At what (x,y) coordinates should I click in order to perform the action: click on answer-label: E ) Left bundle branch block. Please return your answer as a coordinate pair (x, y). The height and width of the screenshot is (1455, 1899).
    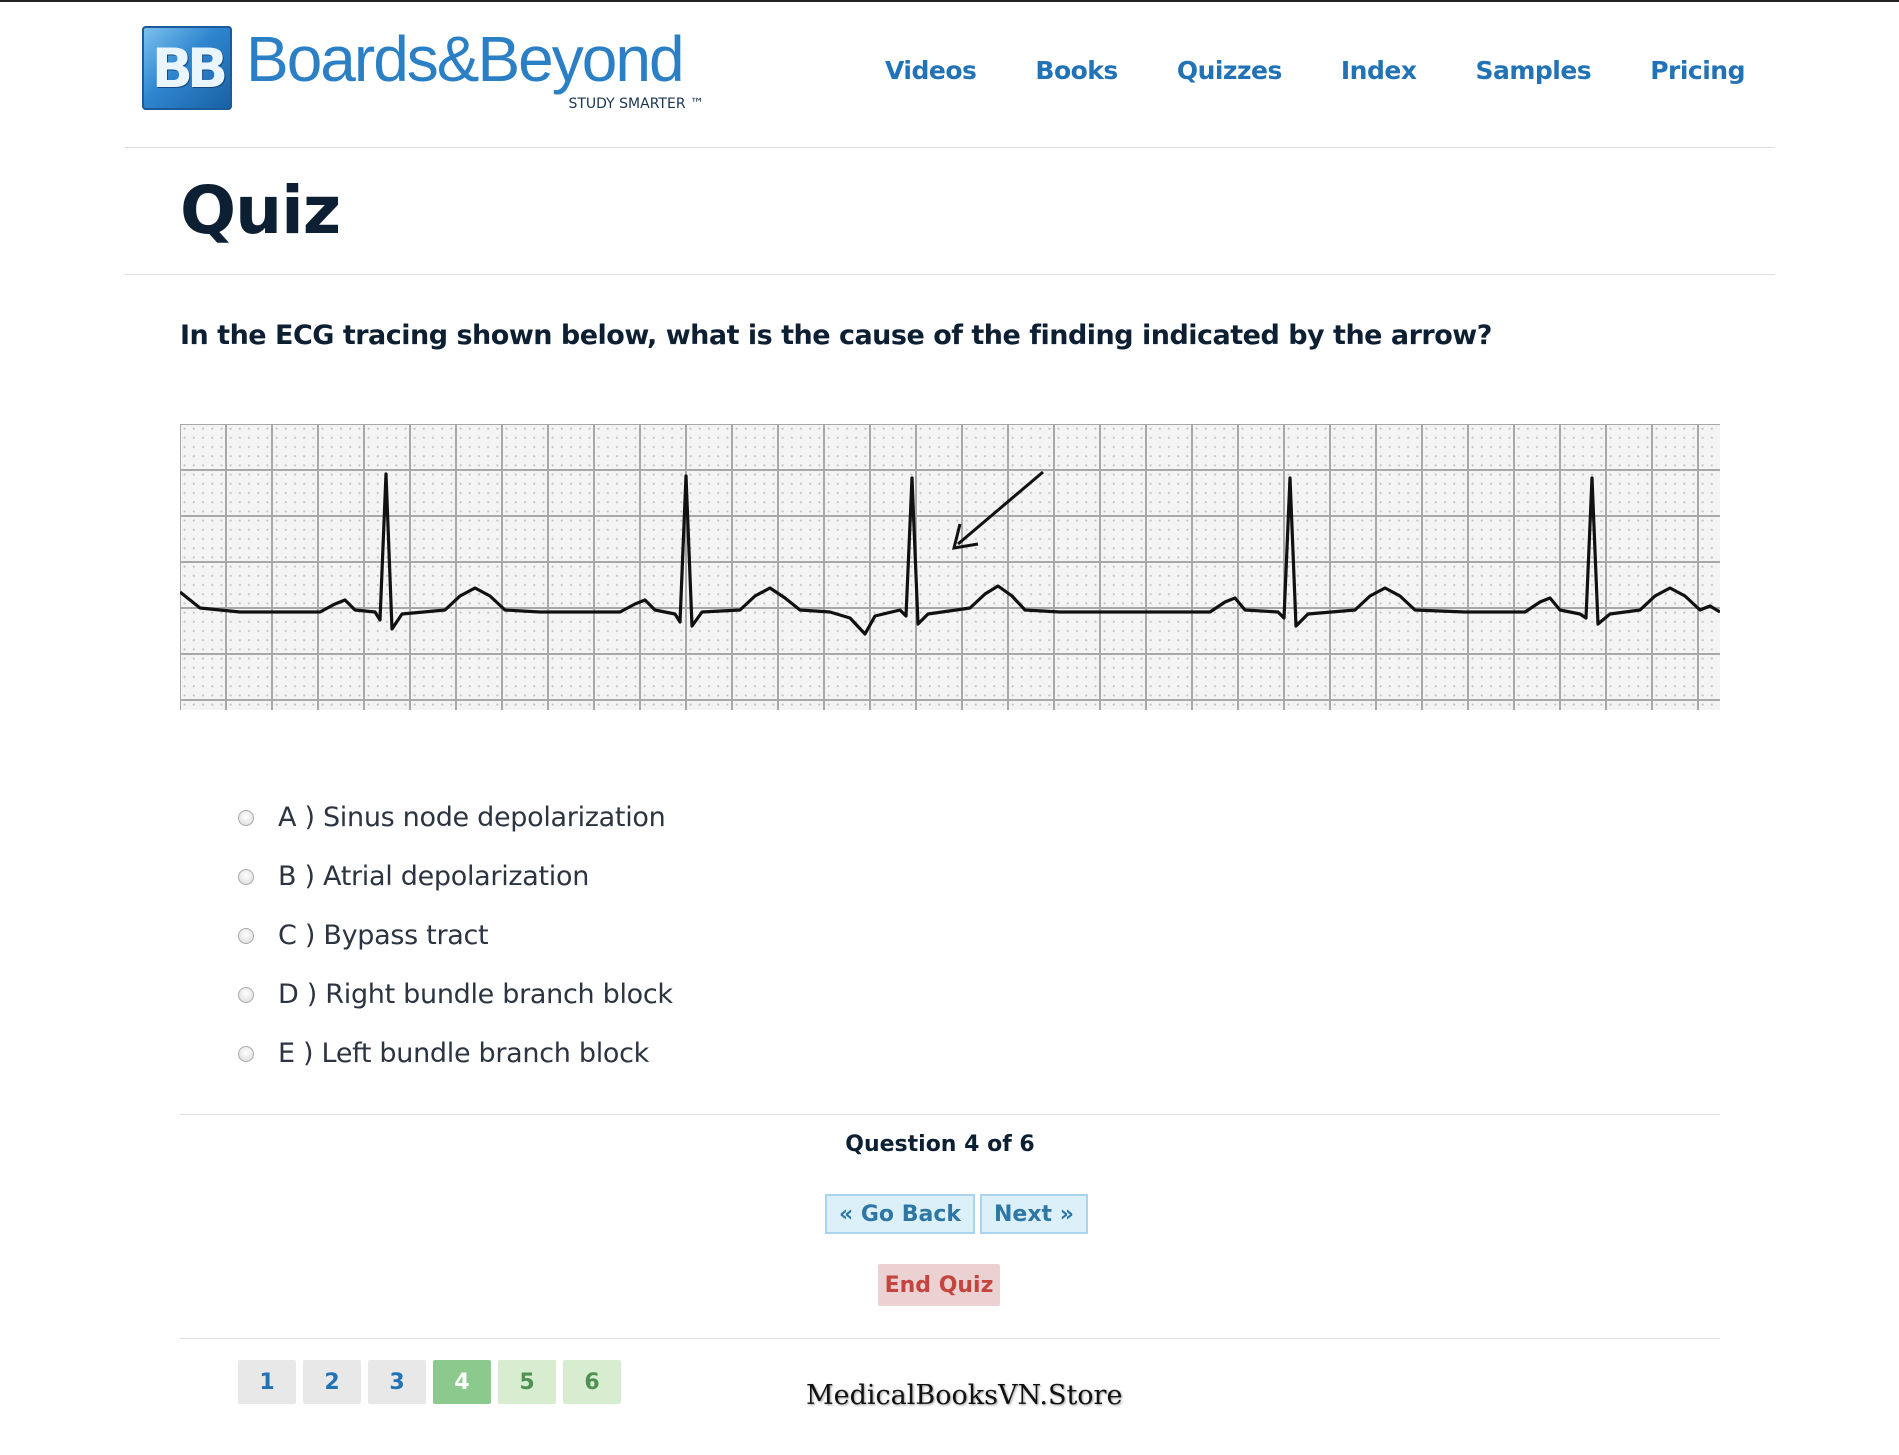
    Looking at the image, I should click on (464, 1053).